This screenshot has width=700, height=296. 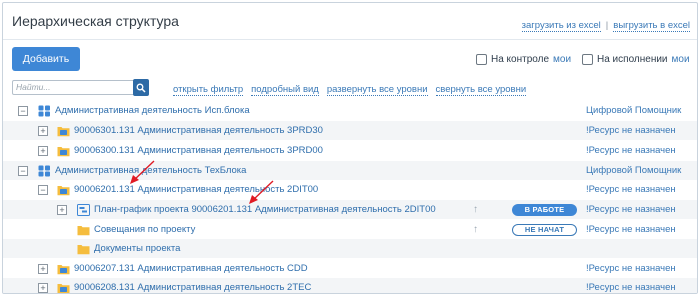 I want to click on tree-row-label: Документы проекта, so click(x=137, y=248).